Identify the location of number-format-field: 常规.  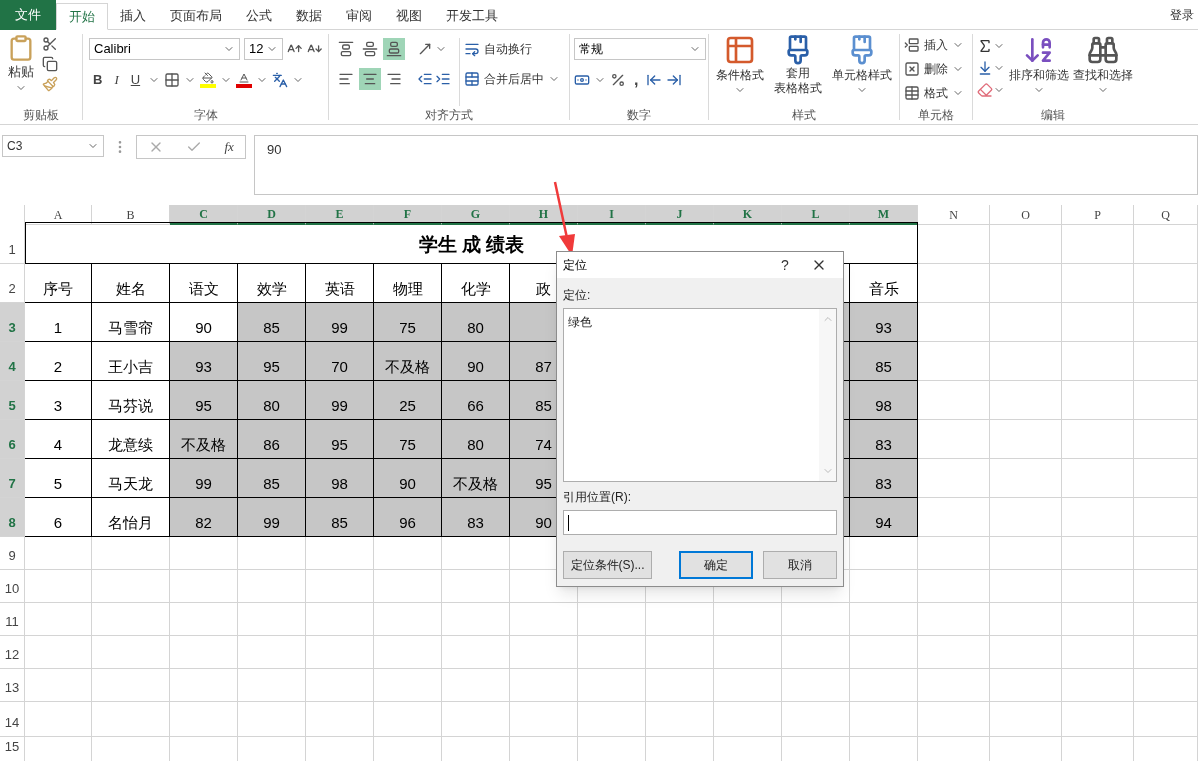
(640, 49).